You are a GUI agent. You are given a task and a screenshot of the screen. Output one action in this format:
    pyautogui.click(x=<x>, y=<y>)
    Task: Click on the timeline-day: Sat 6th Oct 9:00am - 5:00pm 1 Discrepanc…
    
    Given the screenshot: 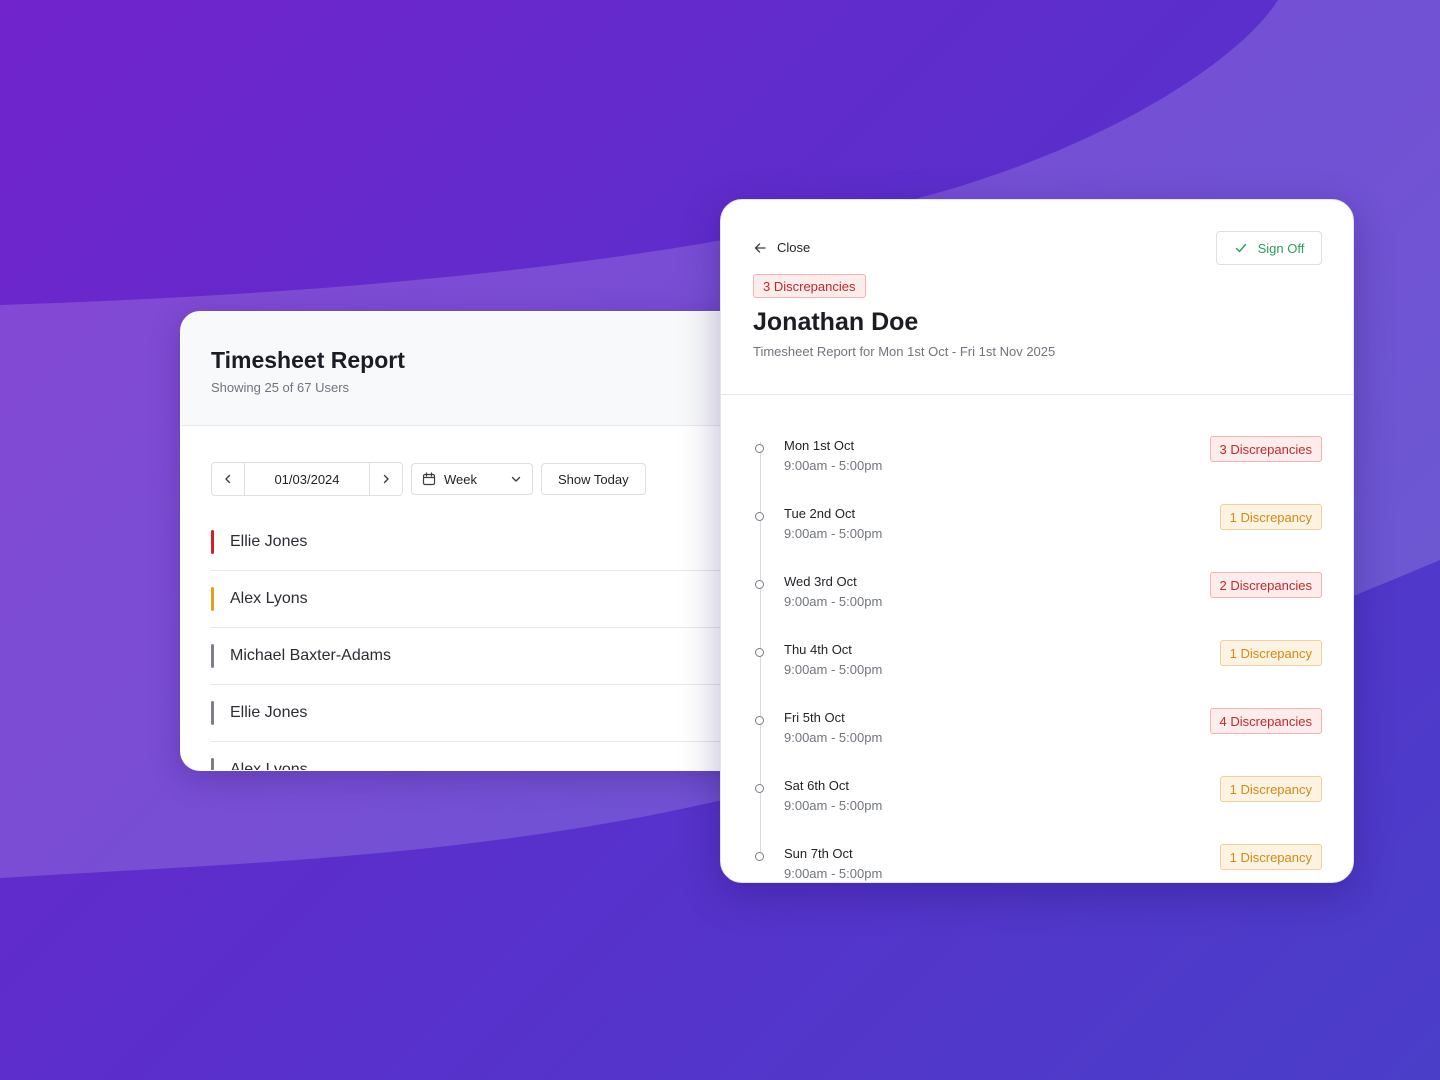 What is the action you would take?
    pyautogui.click(x=1037, y=801)
    